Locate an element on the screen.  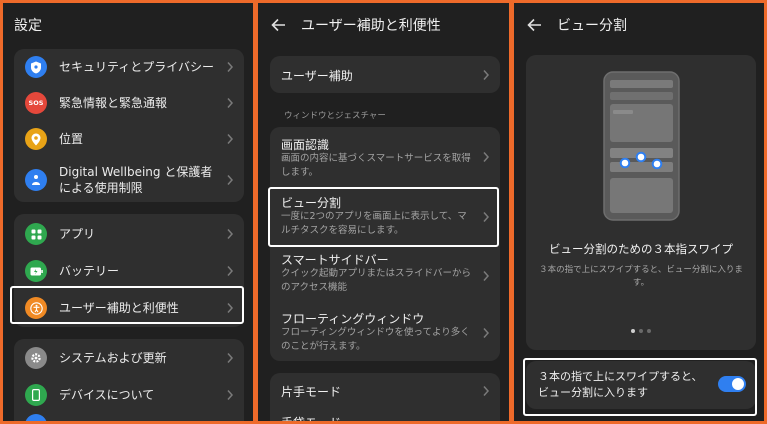
sos-badge-text: SOS is located at coordinates (36, 103).